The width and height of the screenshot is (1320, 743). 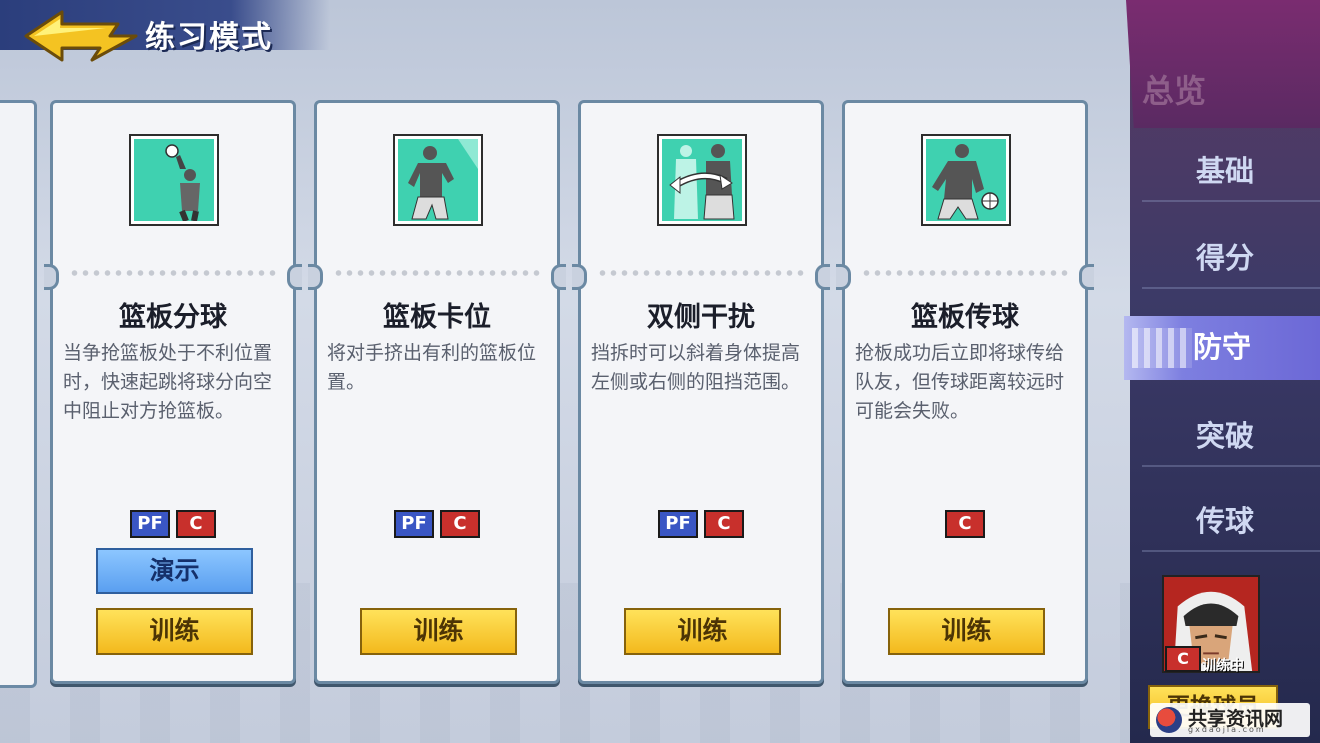 I want to click on sidebar-item-label: 突破, so click(x=1224, y=436).